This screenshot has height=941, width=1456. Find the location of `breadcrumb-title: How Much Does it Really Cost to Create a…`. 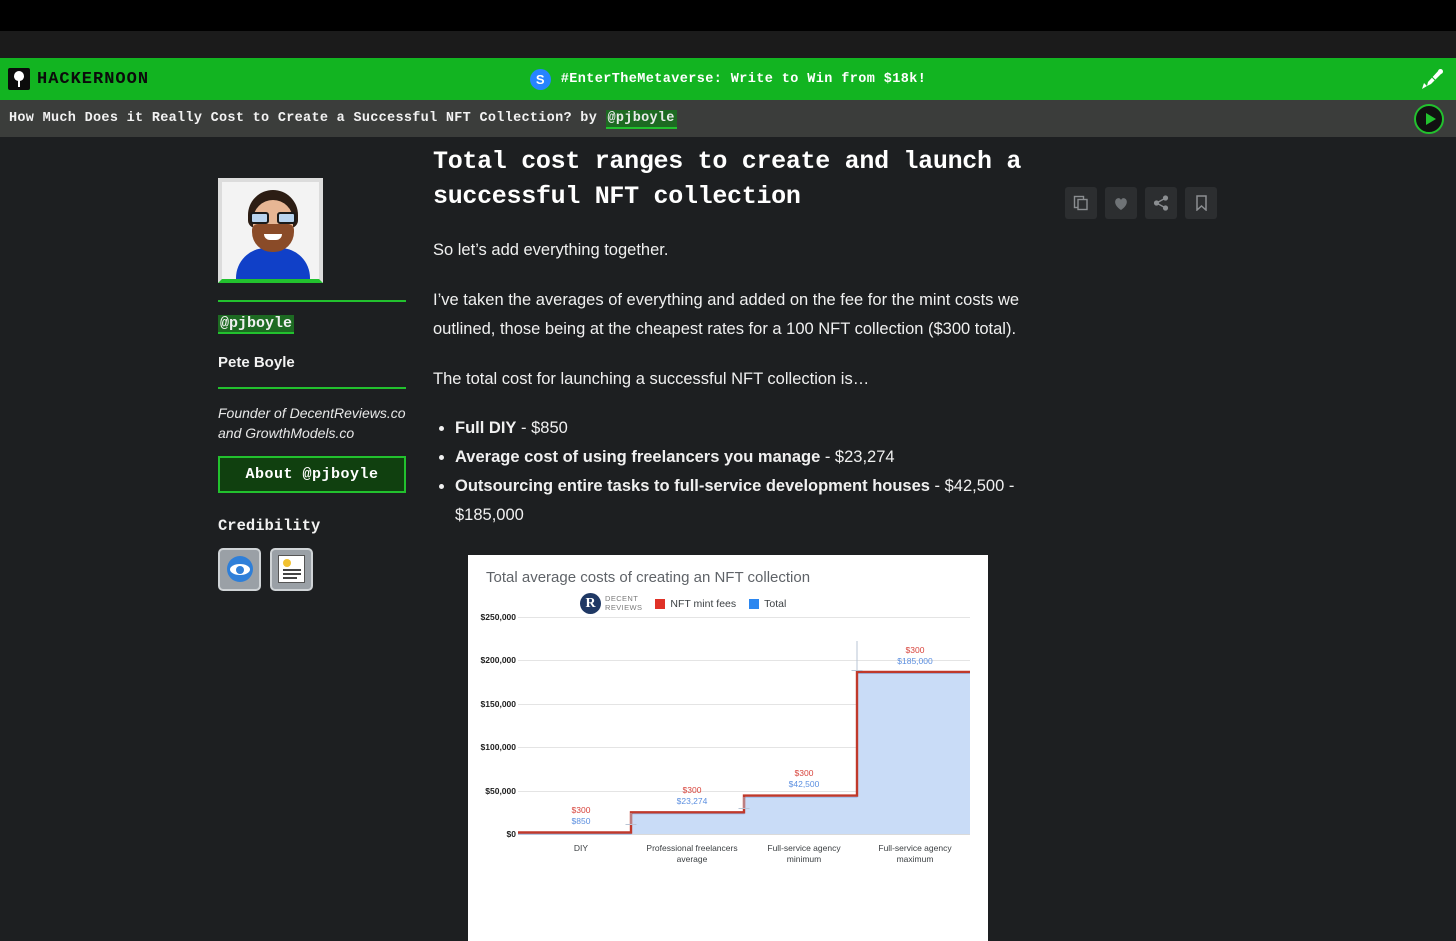

breadcrumb-title: How Much Does it Really Cost to Create a… is located at coordinates (343, 119).